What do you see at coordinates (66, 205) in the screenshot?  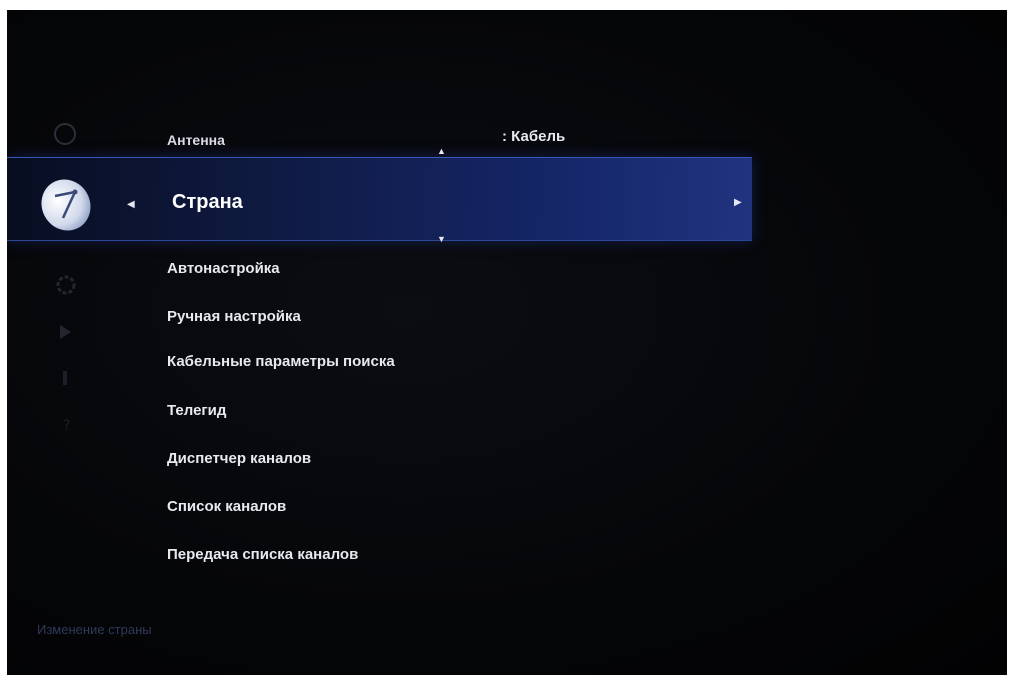 I see `satellite-dish-icon` at bounding box center [66, 205].